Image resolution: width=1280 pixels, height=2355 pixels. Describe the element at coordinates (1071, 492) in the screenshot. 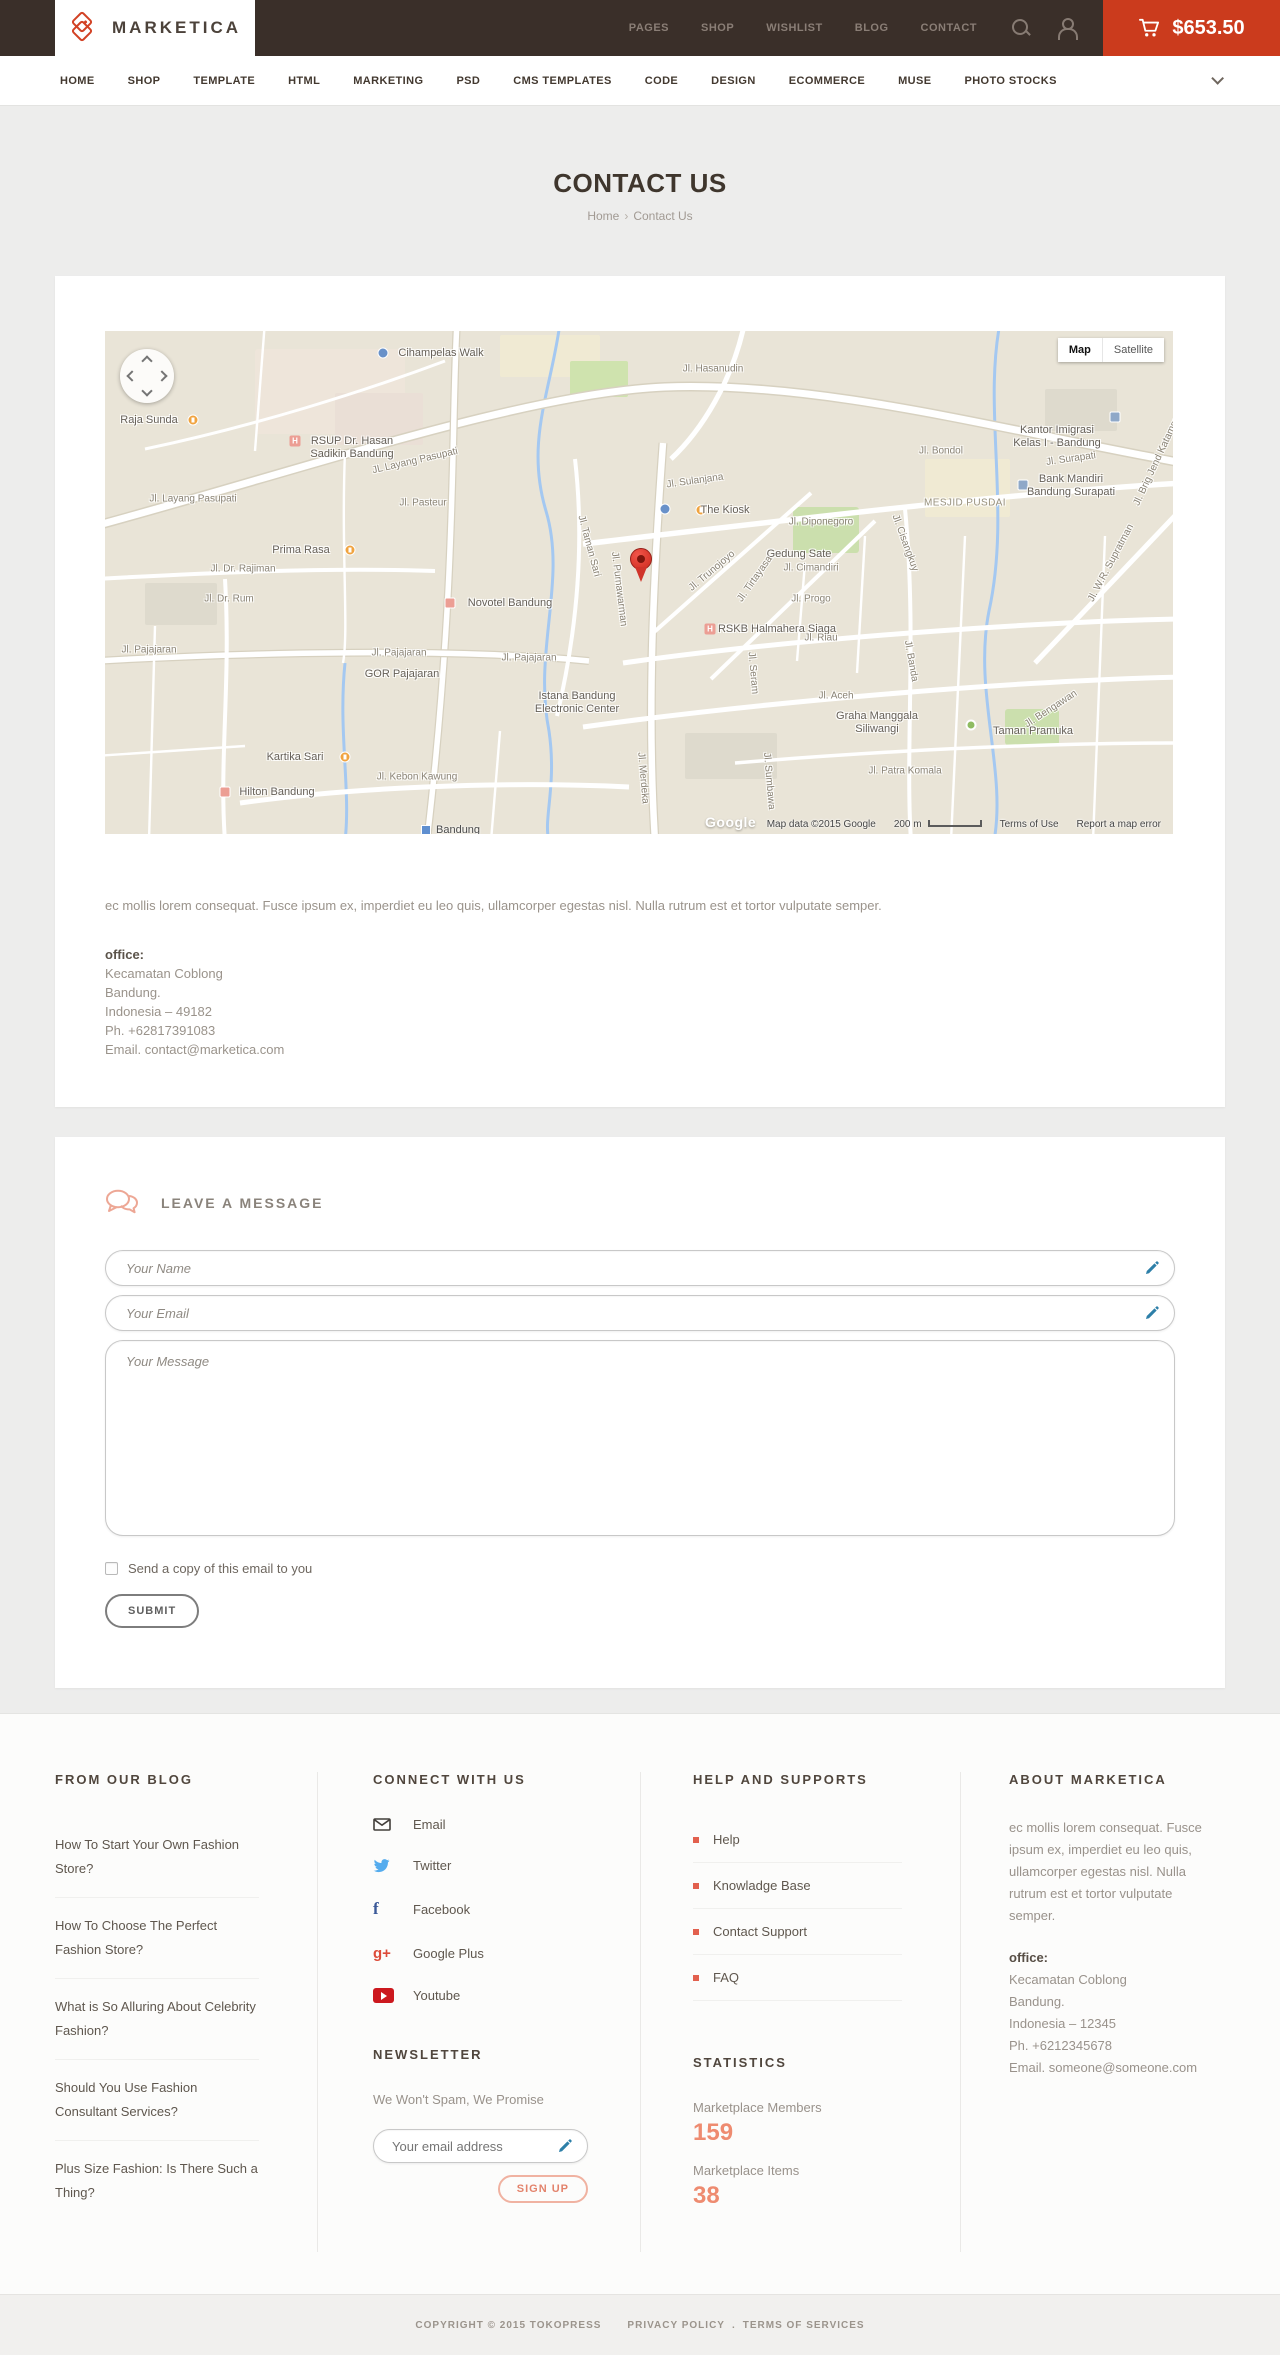

I see `map-poi-label: Bandung Surapati` at that location.